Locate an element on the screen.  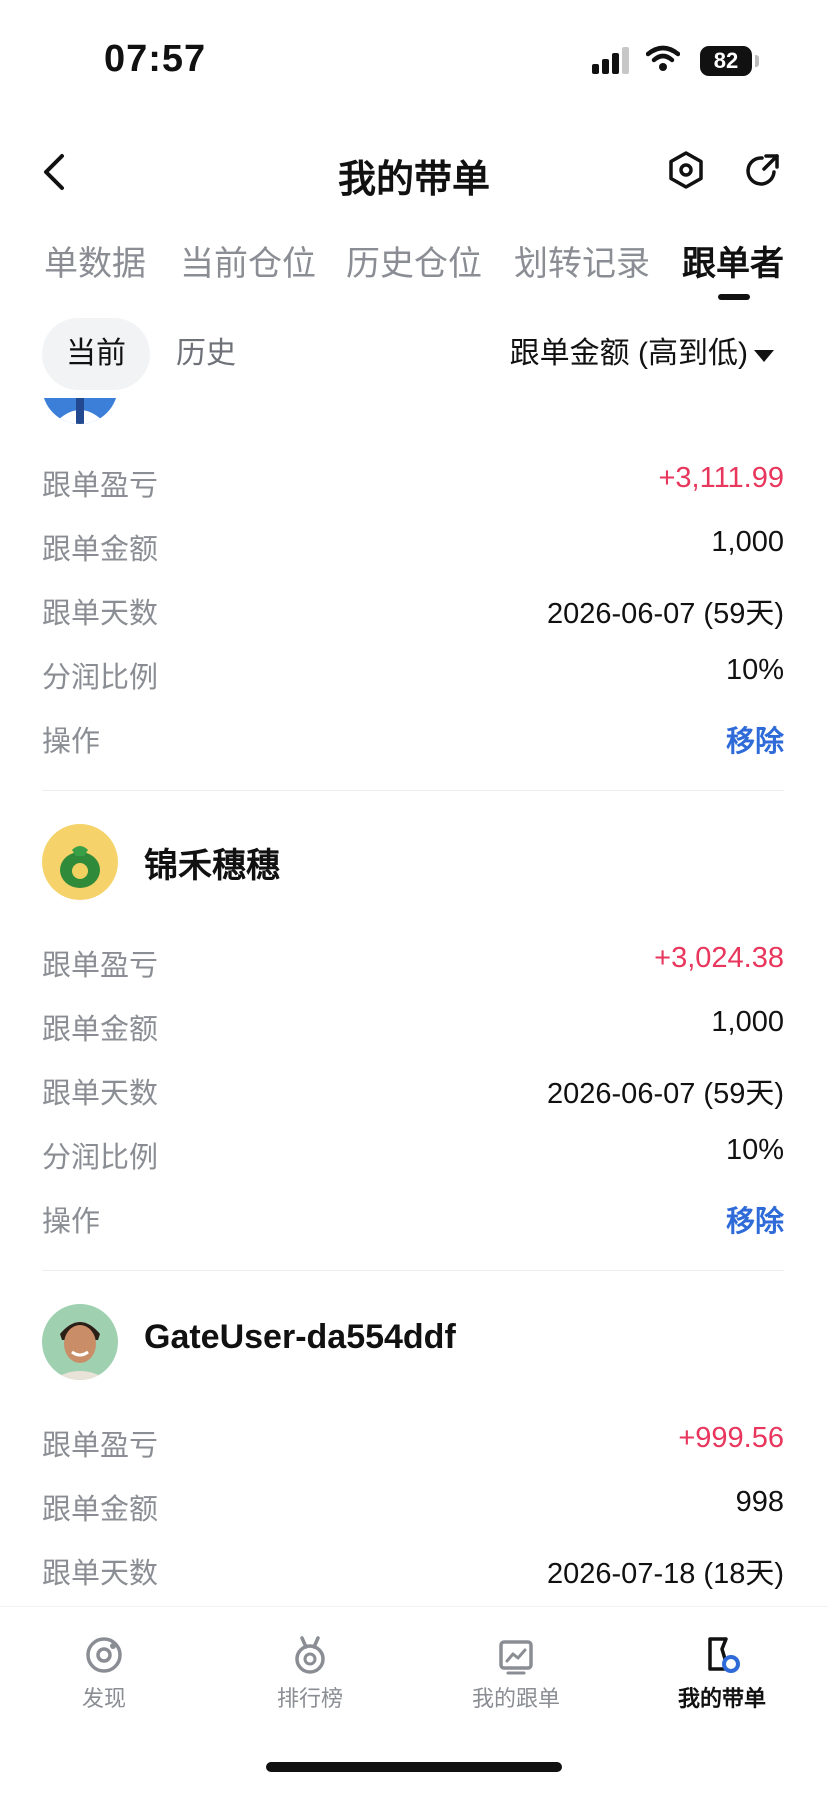
filter-current-button: 当前 is located at coordinates (96, 354).